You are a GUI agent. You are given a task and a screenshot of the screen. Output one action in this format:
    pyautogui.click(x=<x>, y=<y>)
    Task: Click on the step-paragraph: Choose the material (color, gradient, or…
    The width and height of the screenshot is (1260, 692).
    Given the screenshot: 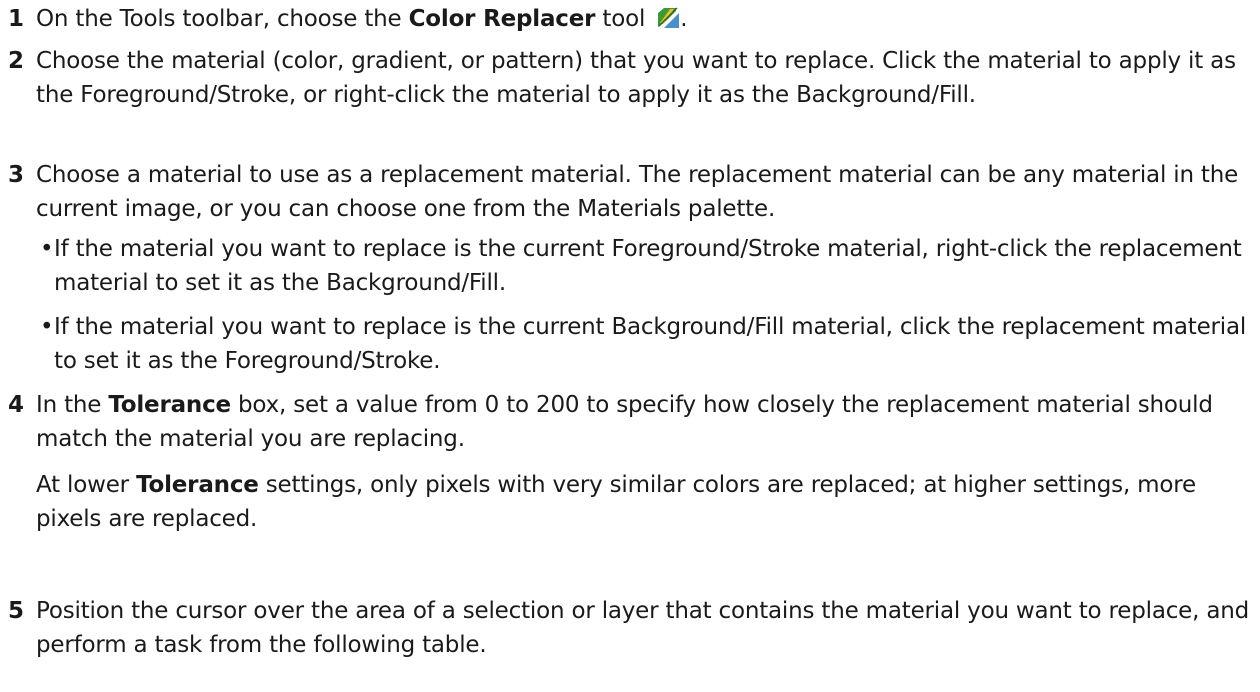 What is the action you would take?
    pyautogui.click(x=636, y=78)
    